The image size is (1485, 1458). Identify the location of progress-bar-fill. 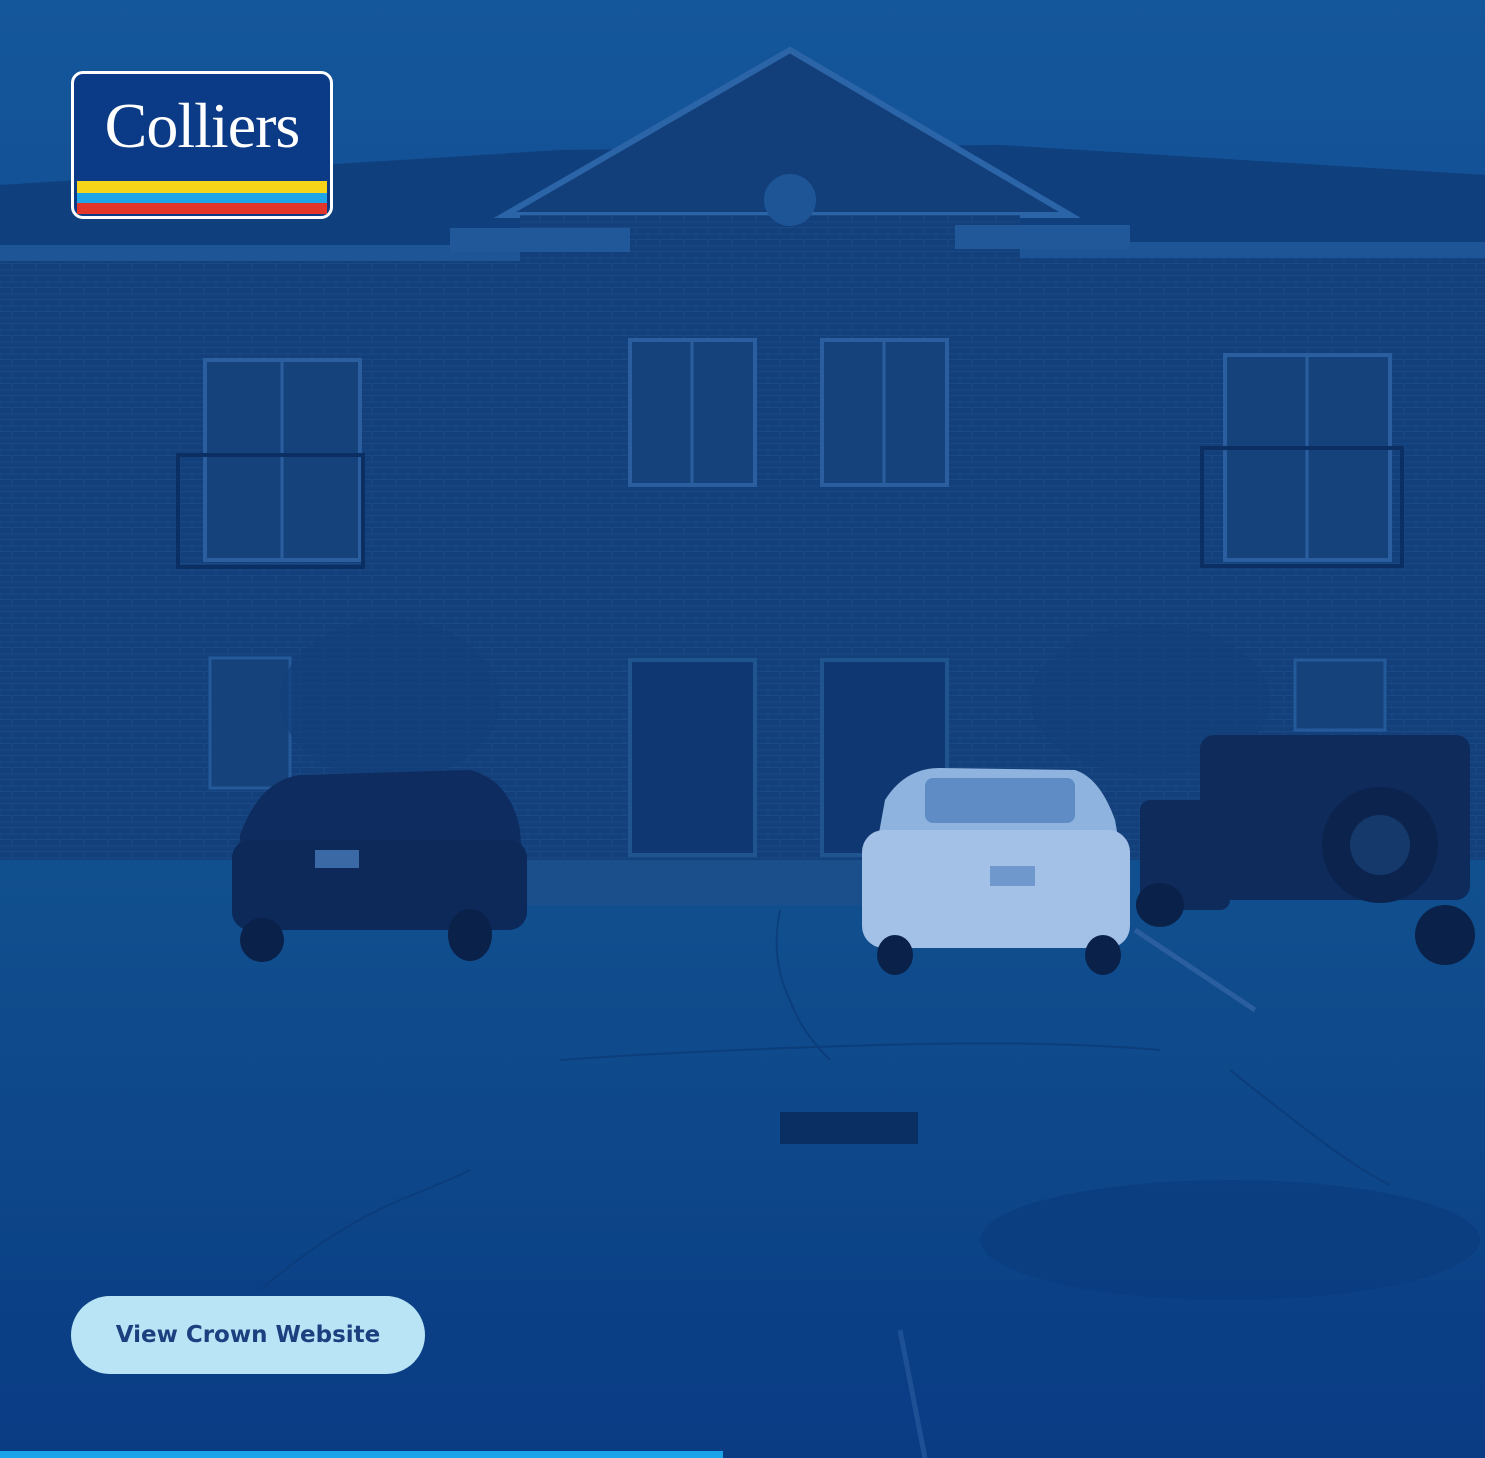
(362, 1454).